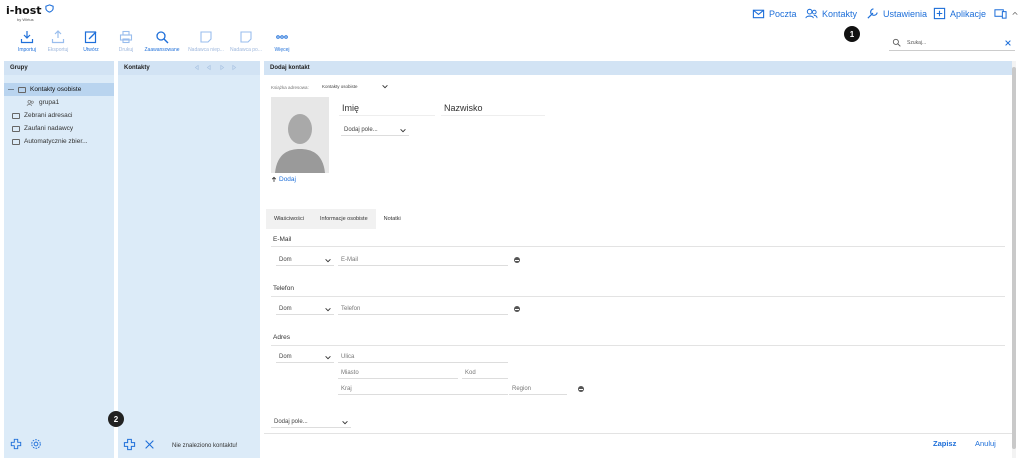  I want to click on form-scrollbar, so click(1014, 259).